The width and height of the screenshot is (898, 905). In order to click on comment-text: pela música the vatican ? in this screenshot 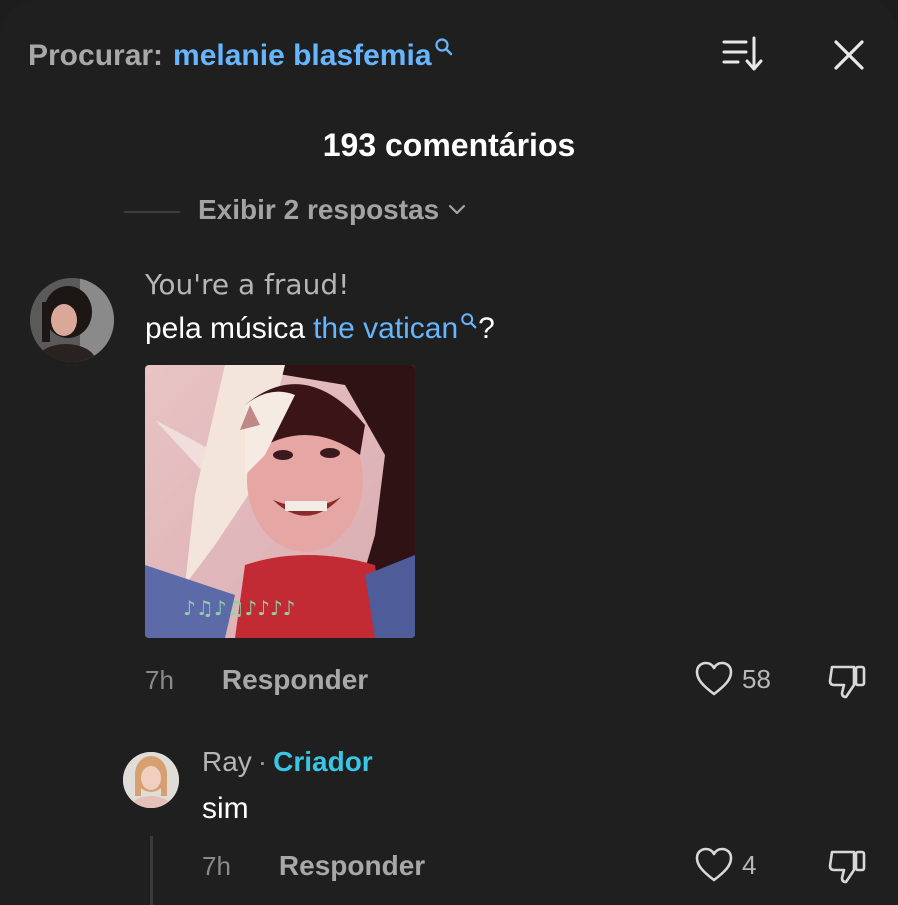, I will do `click(320, 329)`.